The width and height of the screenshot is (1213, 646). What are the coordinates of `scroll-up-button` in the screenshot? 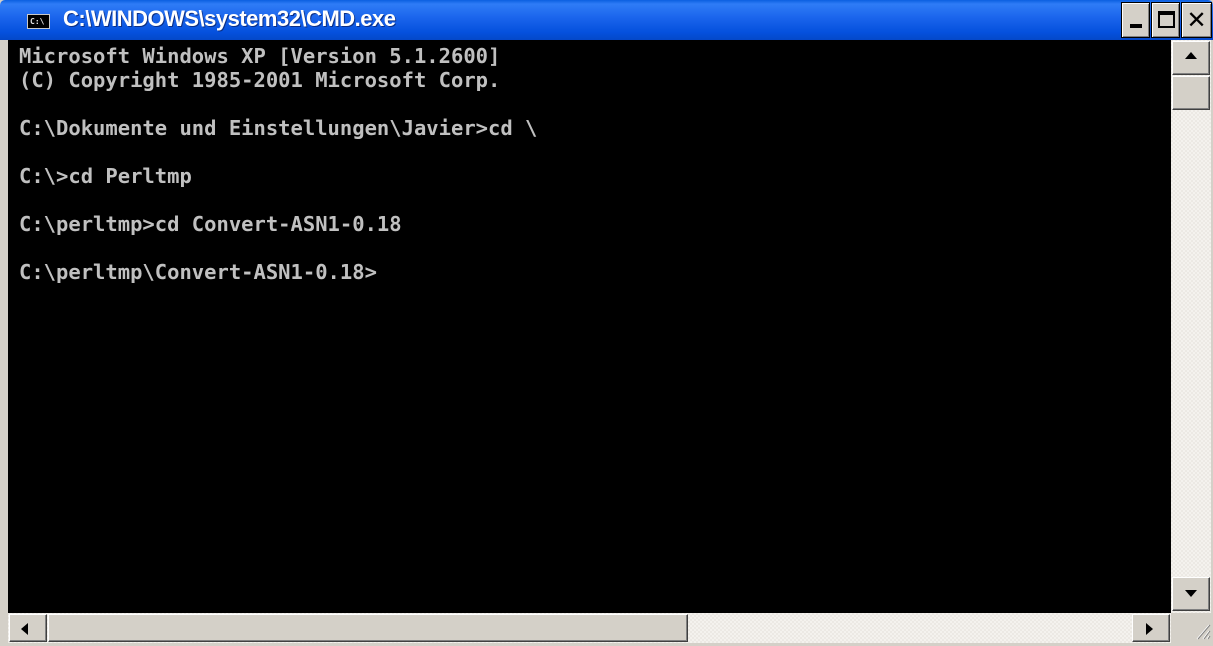 It's located at (1191, 58).